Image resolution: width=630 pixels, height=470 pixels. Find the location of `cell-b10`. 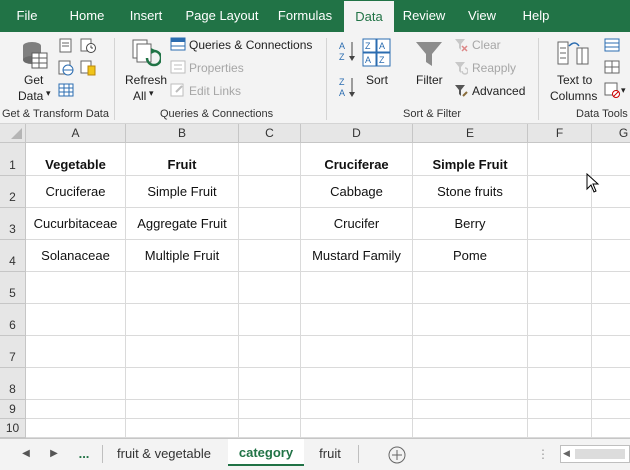

cell-b10 is located at coordinates (182, 428).